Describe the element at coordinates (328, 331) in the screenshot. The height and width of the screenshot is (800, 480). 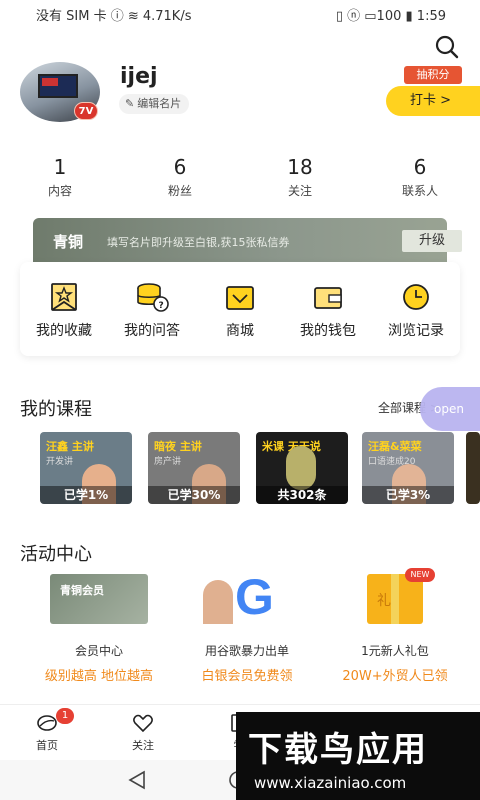
I see `shortcut-label: 我的钱包` at that location.